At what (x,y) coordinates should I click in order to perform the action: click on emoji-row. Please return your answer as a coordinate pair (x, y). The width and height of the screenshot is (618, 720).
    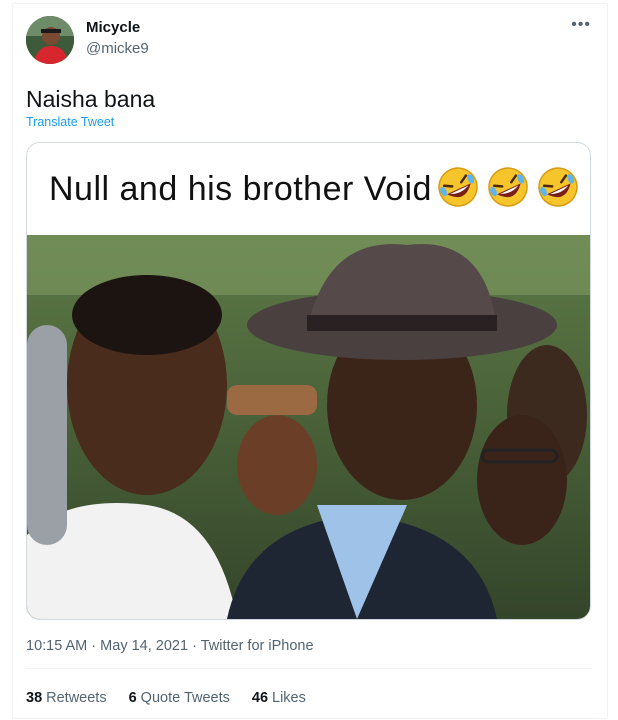
    Looking at the image, I should click on (508, 187).